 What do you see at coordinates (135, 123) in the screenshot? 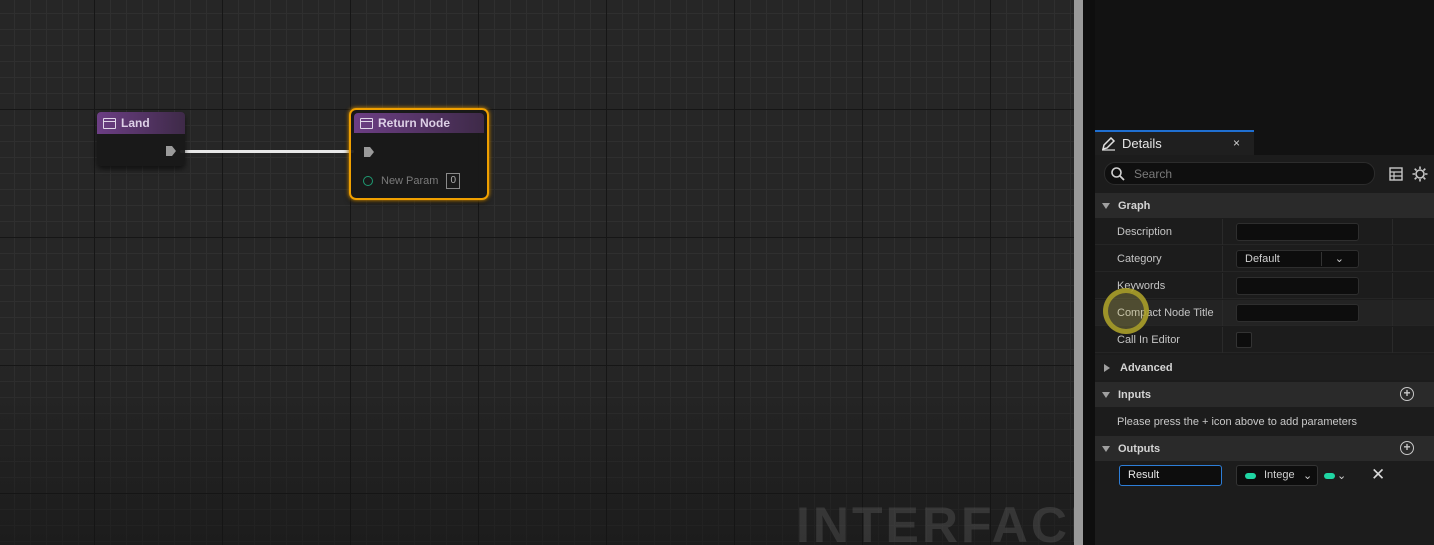
I see `land-node-title: Land` at bounding box center [135, 123].